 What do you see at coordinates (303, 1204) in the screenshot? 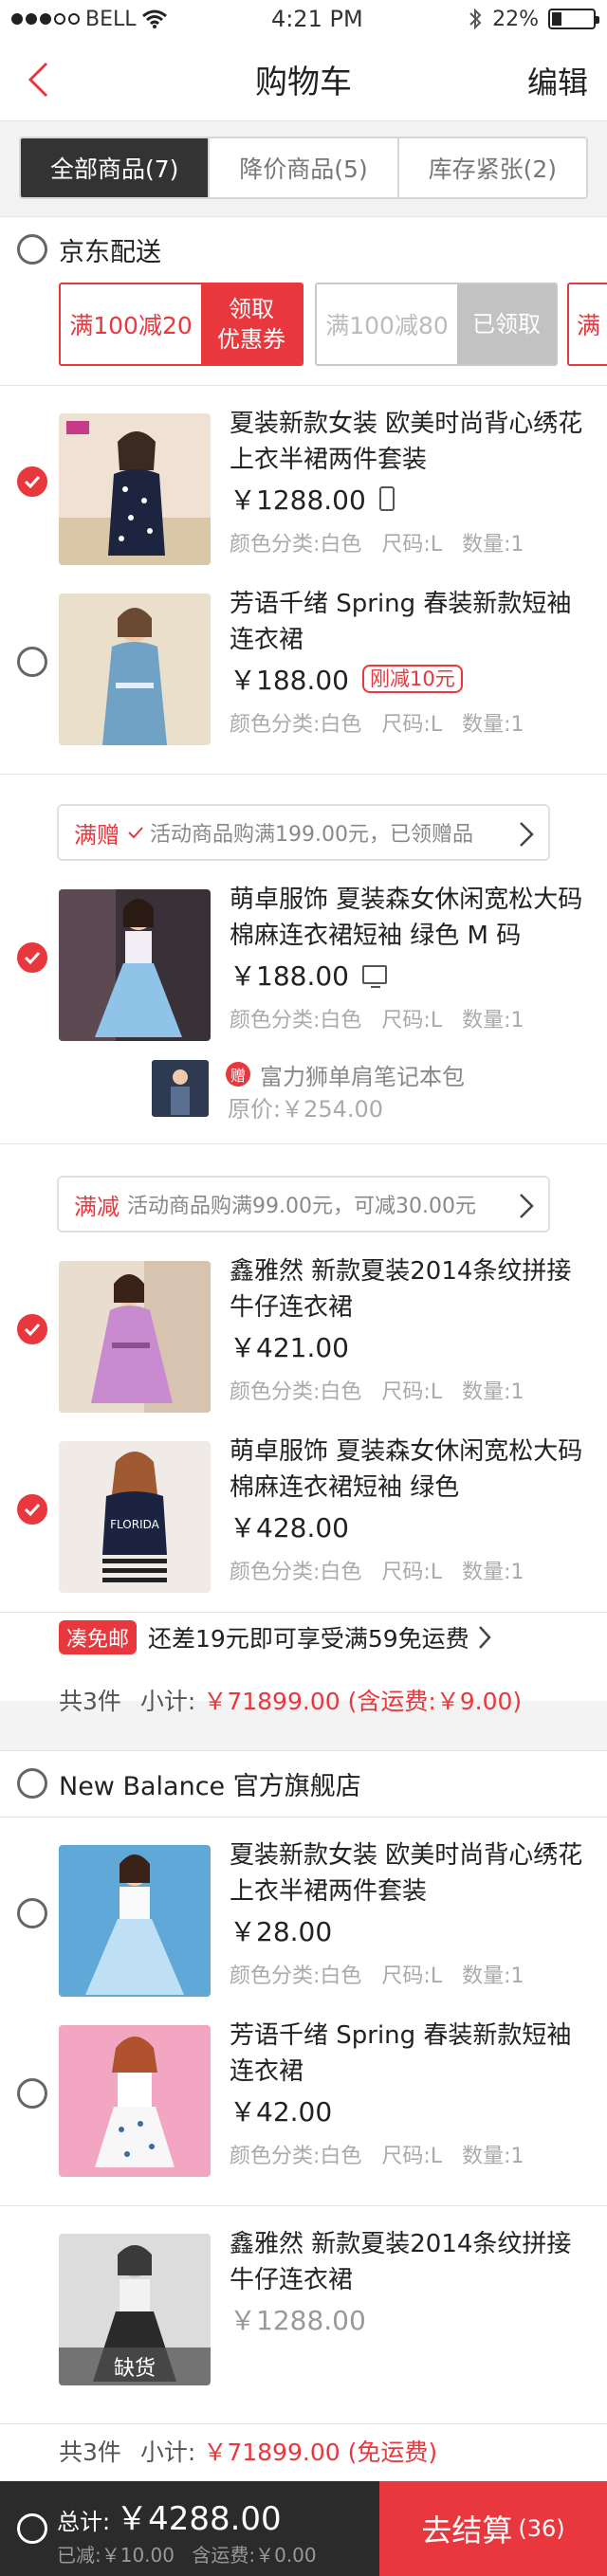
I see `promo-discount-bar: 满减 活动商品购满99.00元，可减30.00元` at bounding box center [303, 1204].